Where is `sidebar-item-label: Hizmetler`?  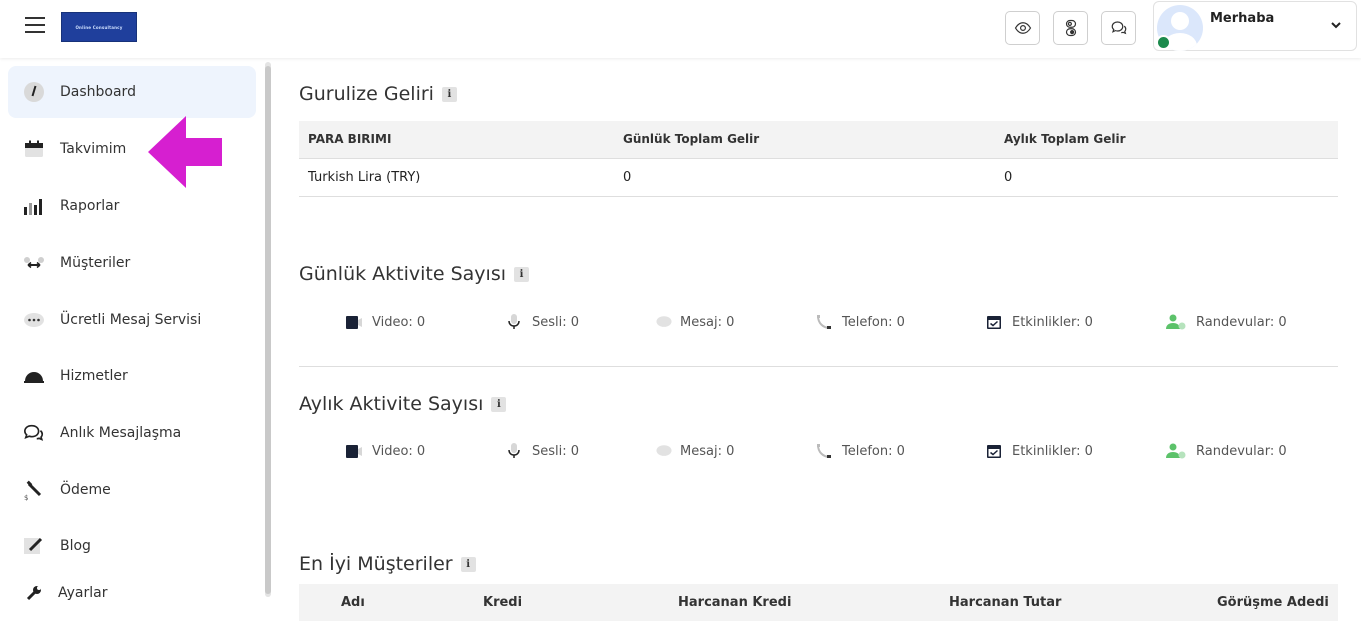
sidebar-item-label: Hizmetler is located at coordinates (94, 376).